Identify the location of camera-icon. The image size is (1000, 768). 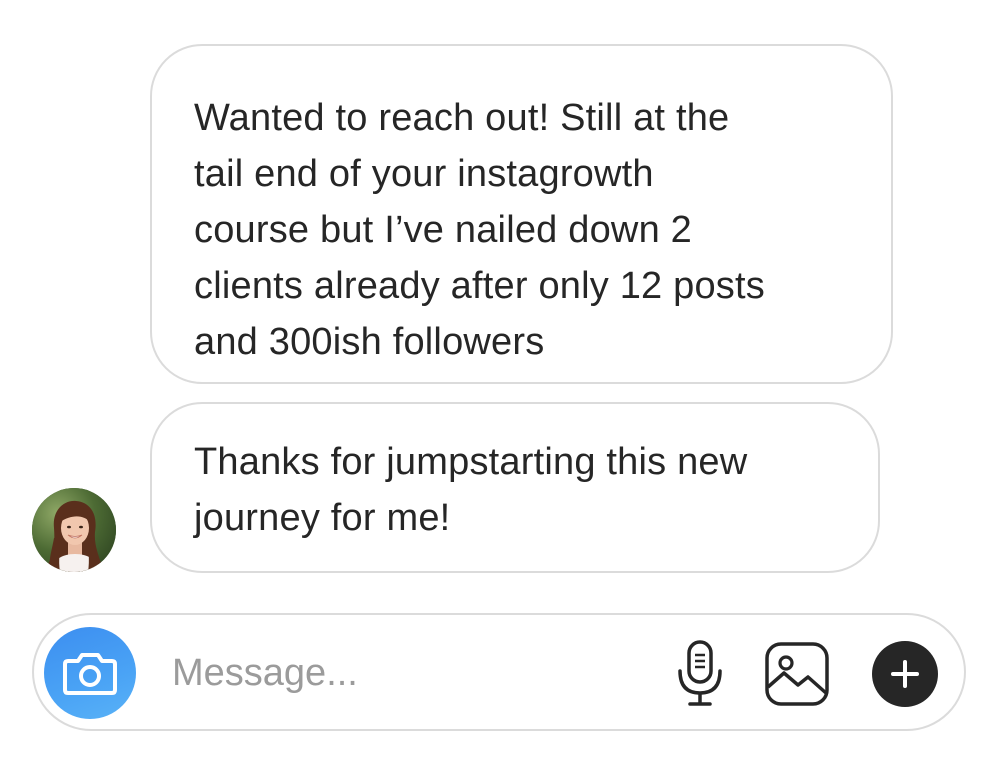
(90, 673).